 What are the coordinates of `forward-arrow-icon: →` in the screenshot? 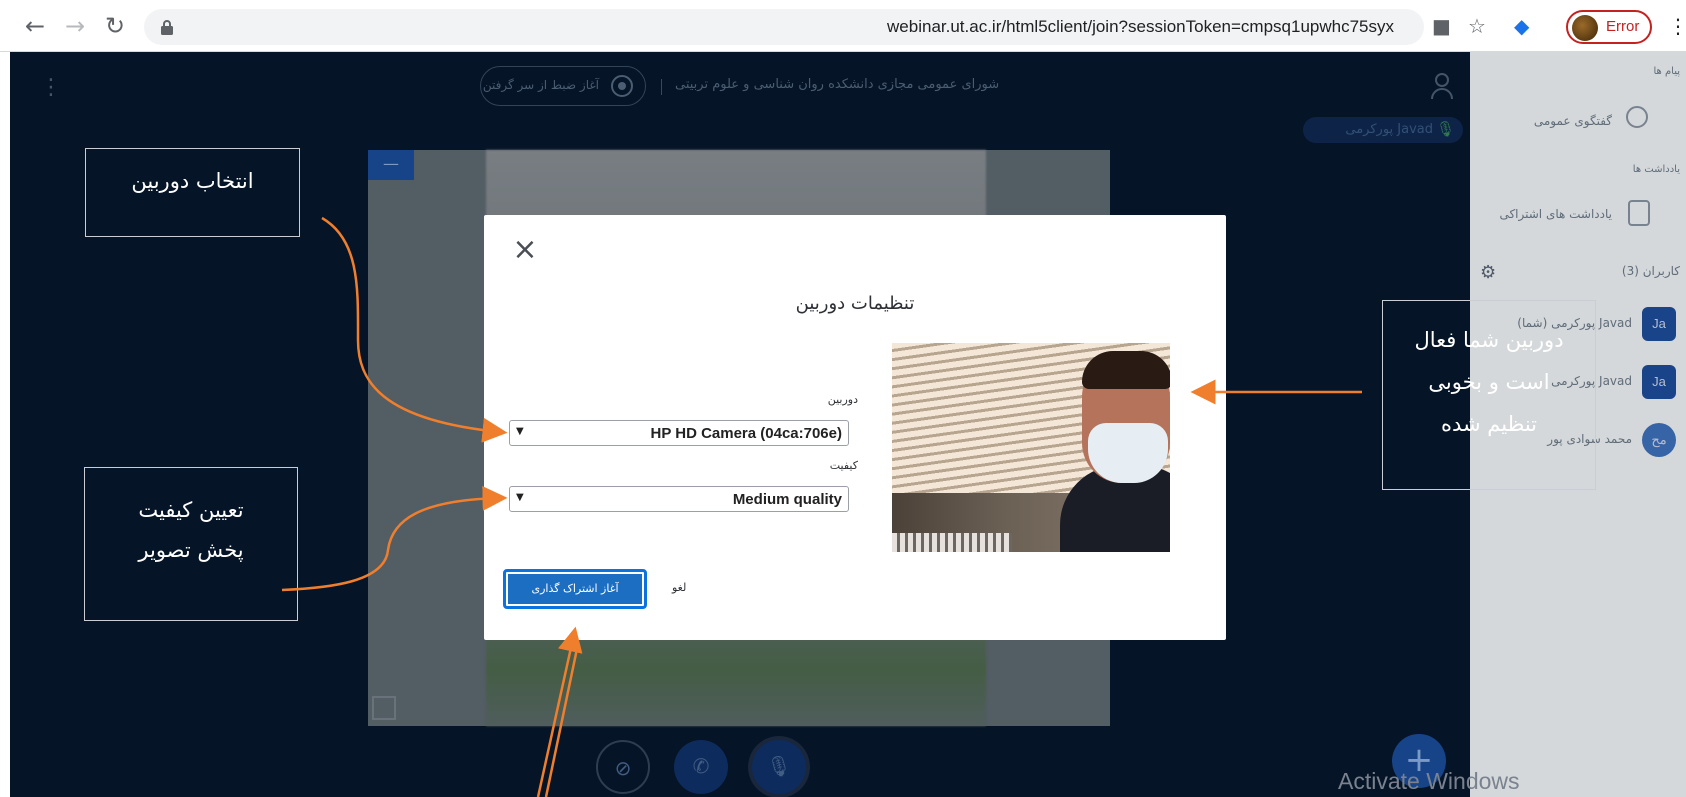 It's located at (75, 26).